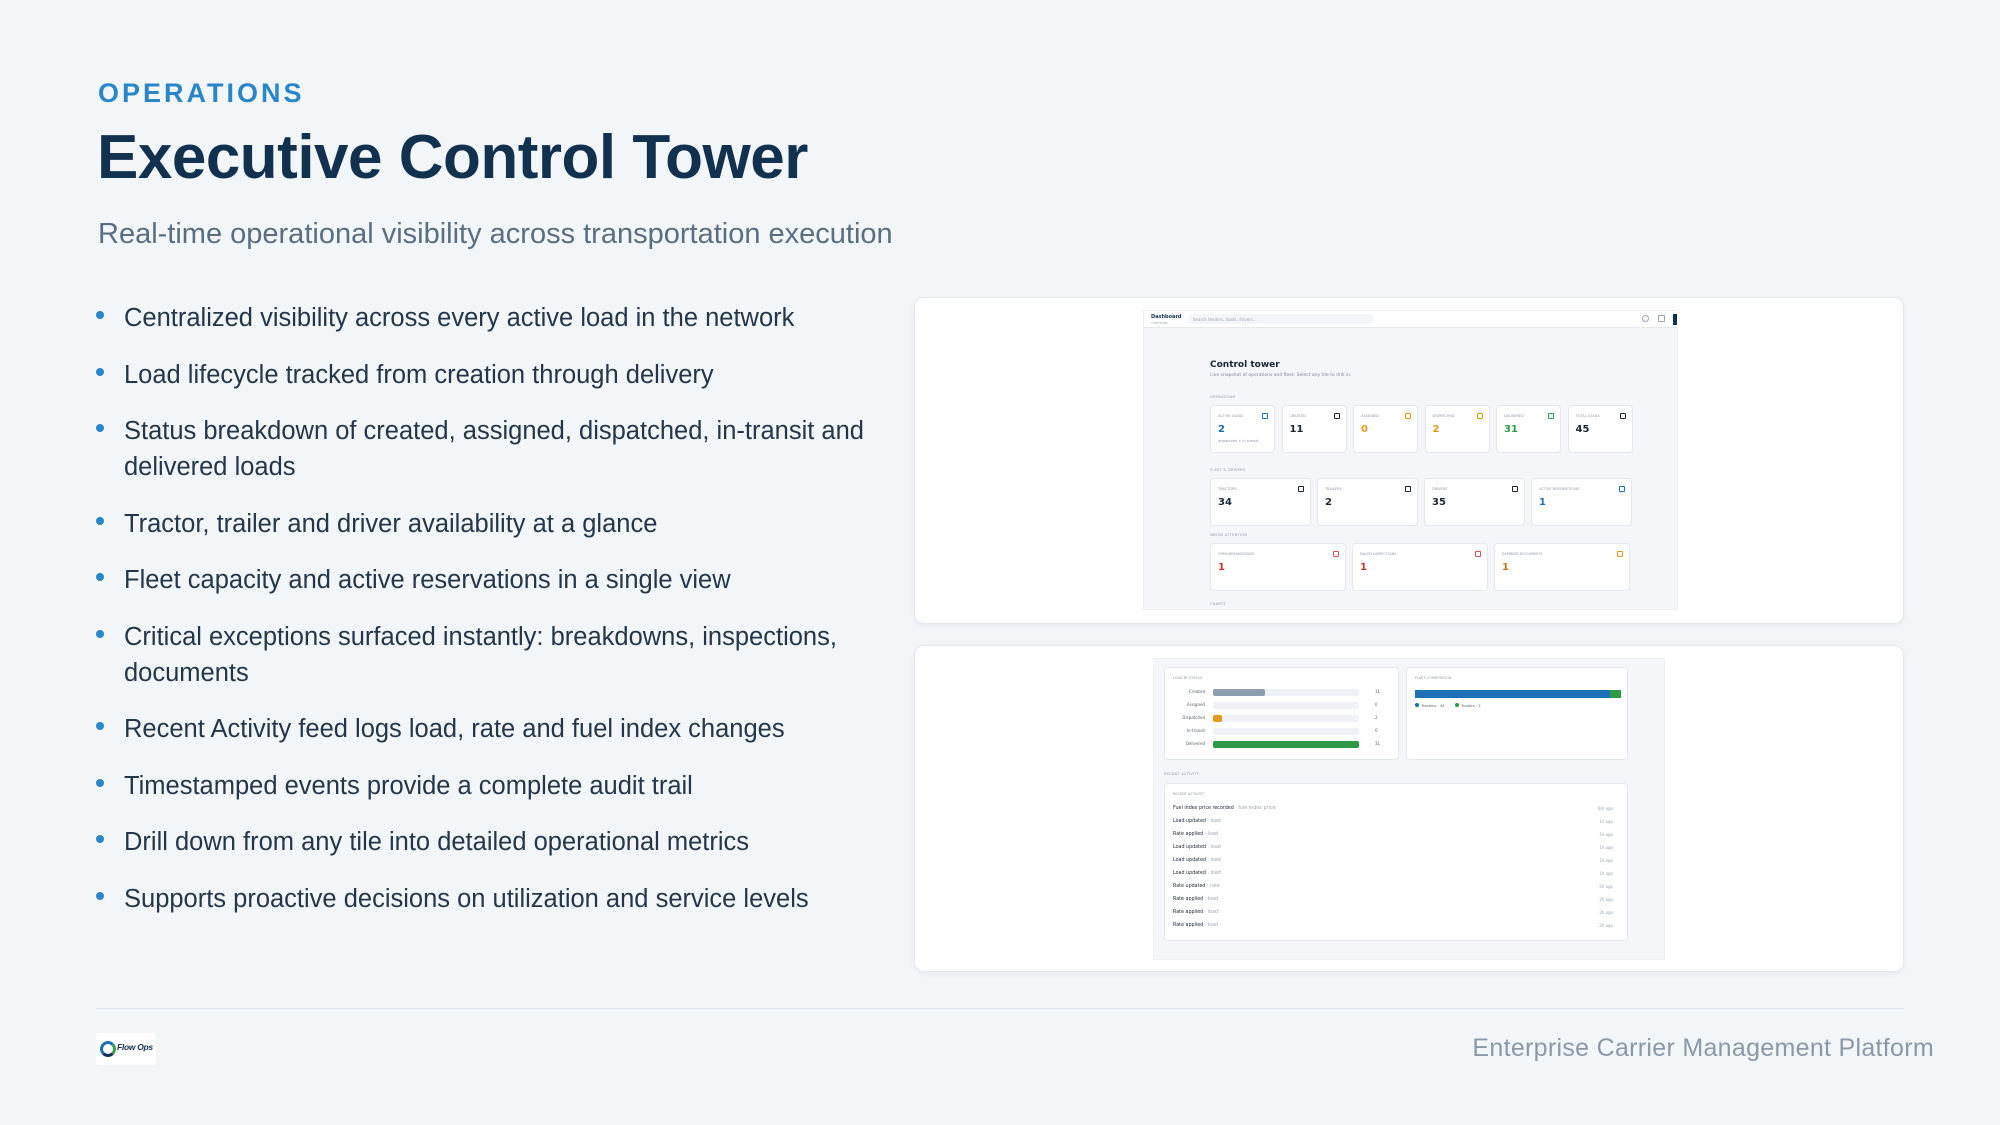 The image size is (2000, 1125). I want to click on status-bar-value: 2, so click(1376, 717).